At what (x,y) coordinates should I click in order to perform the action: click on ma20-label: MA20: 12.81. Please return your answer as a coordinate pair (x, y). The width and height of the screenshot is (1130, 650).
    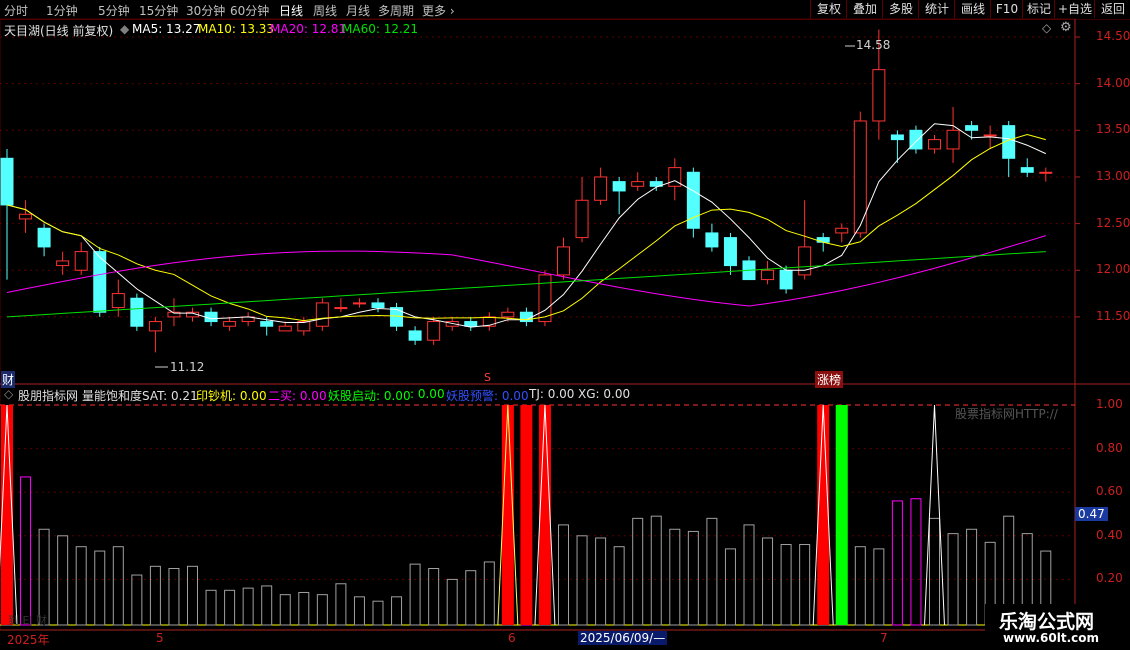
    Looking at the image, I should click on (308, 29).